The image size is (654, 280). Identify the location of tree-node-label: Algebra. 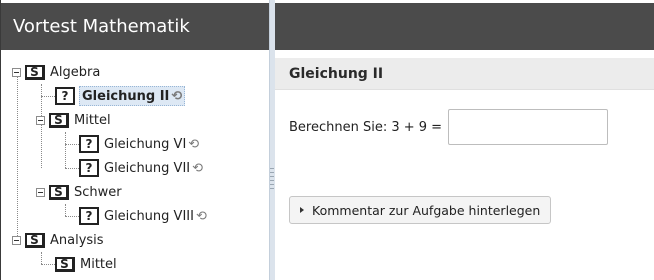
(75, 72).